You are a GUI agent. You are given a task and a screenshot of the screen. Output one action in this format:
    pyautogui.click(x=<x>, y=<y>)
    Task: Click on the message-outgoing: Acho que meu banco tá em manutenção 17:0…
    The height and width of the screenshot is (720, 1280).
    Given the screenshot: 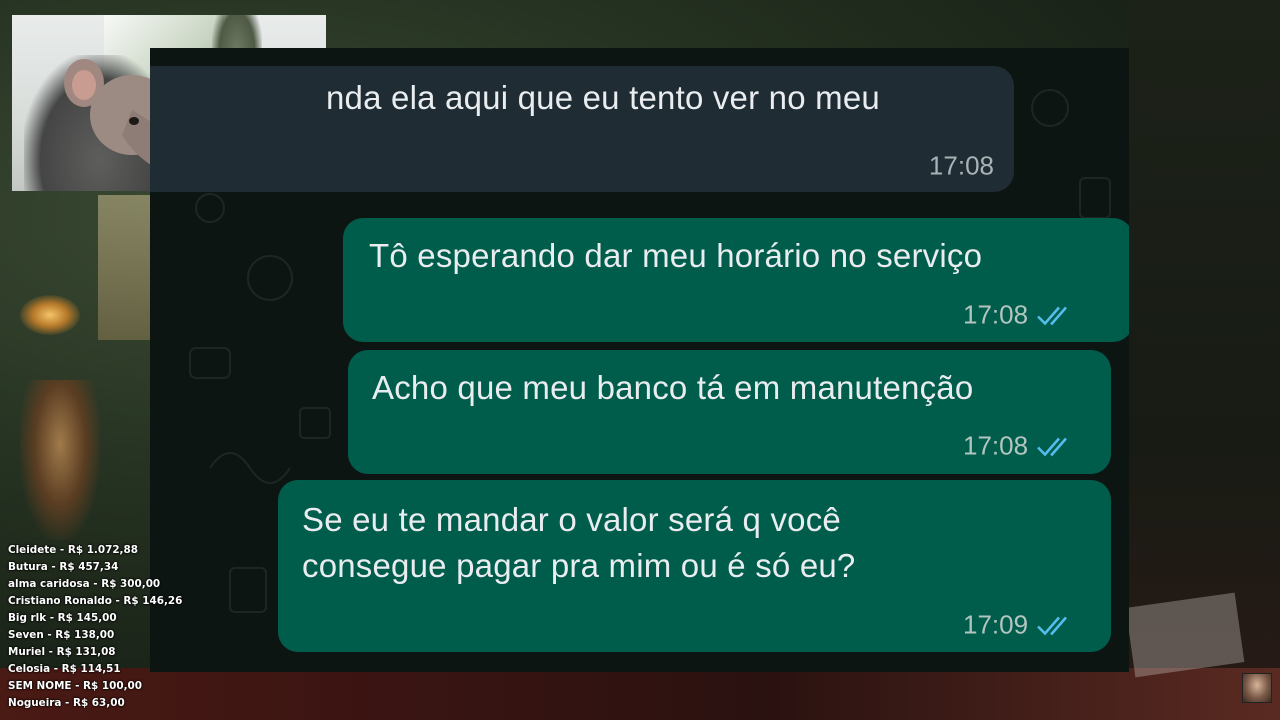 What is the action you would take?
    pyautogui.click(x=729, y=412)
    